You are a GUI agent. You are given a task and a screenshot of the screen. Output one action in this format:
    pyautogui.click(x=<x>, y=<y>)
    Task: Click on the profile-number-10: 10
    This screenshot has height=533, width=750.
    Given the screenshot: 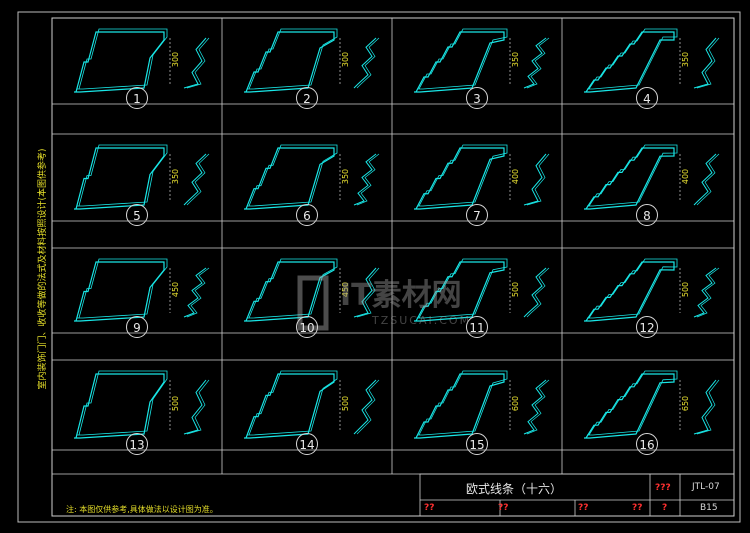 What is the action you would take?
    pyautogui.click(x=307, y=327)
    